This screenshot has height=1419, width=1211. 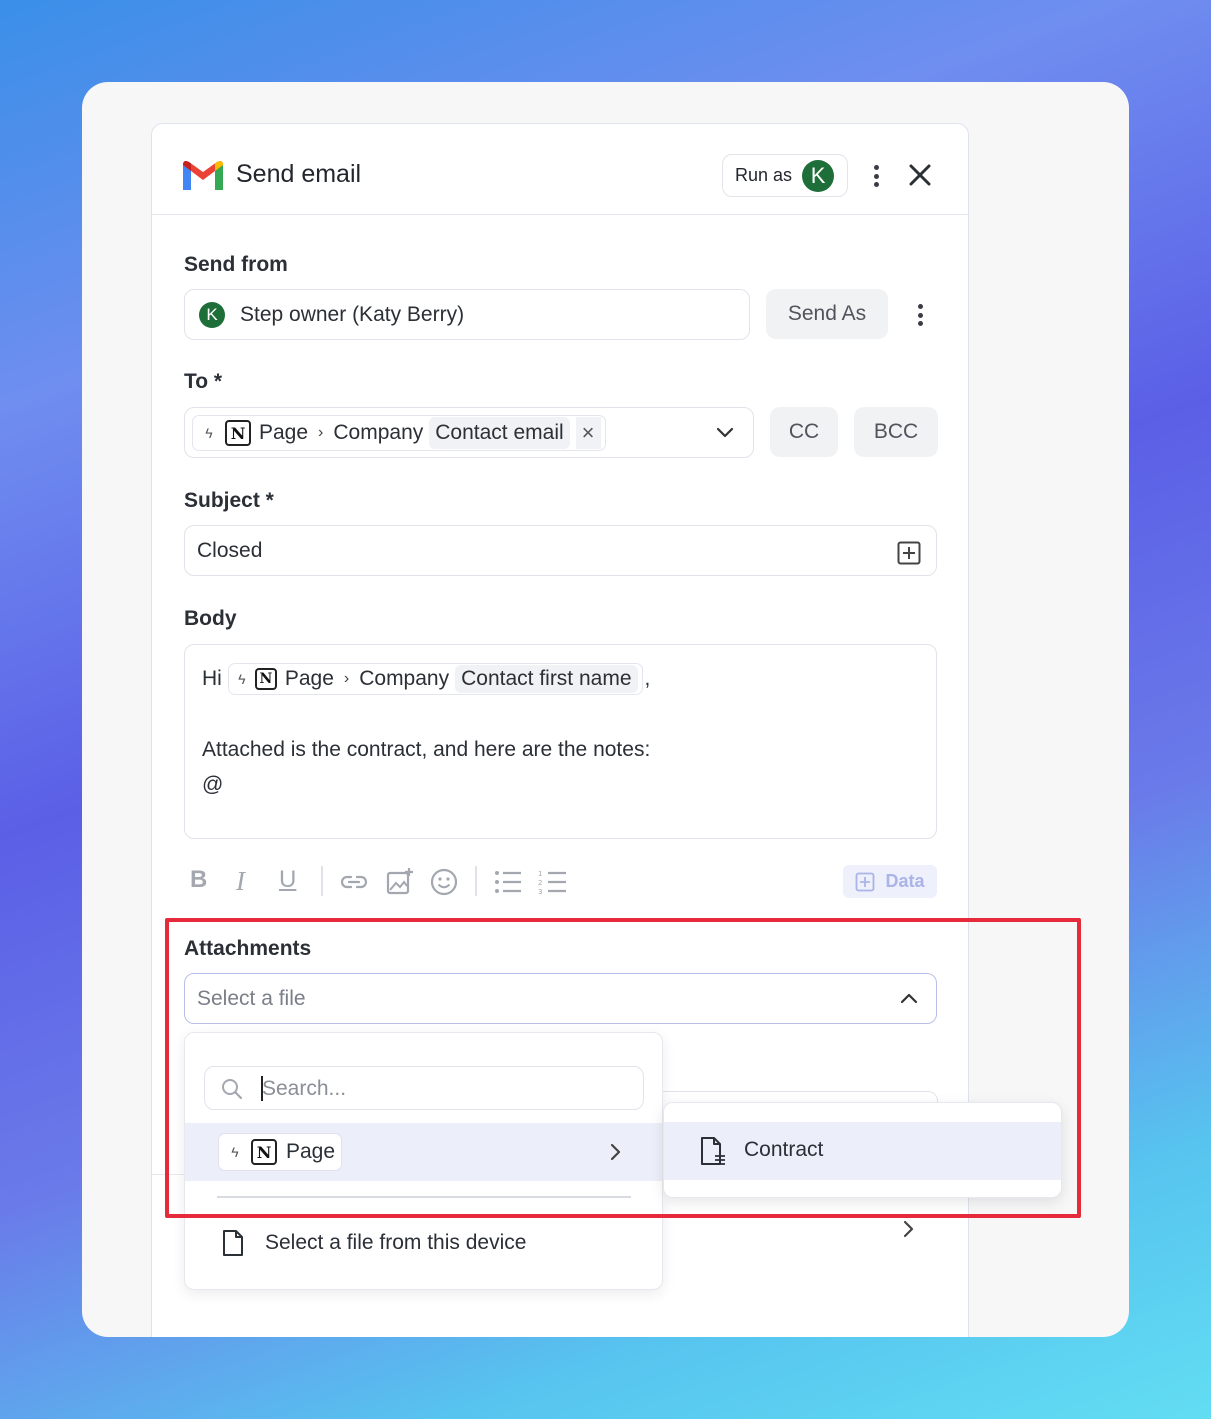 I want to click on body-comma: ,, so click(x=647, y=678).